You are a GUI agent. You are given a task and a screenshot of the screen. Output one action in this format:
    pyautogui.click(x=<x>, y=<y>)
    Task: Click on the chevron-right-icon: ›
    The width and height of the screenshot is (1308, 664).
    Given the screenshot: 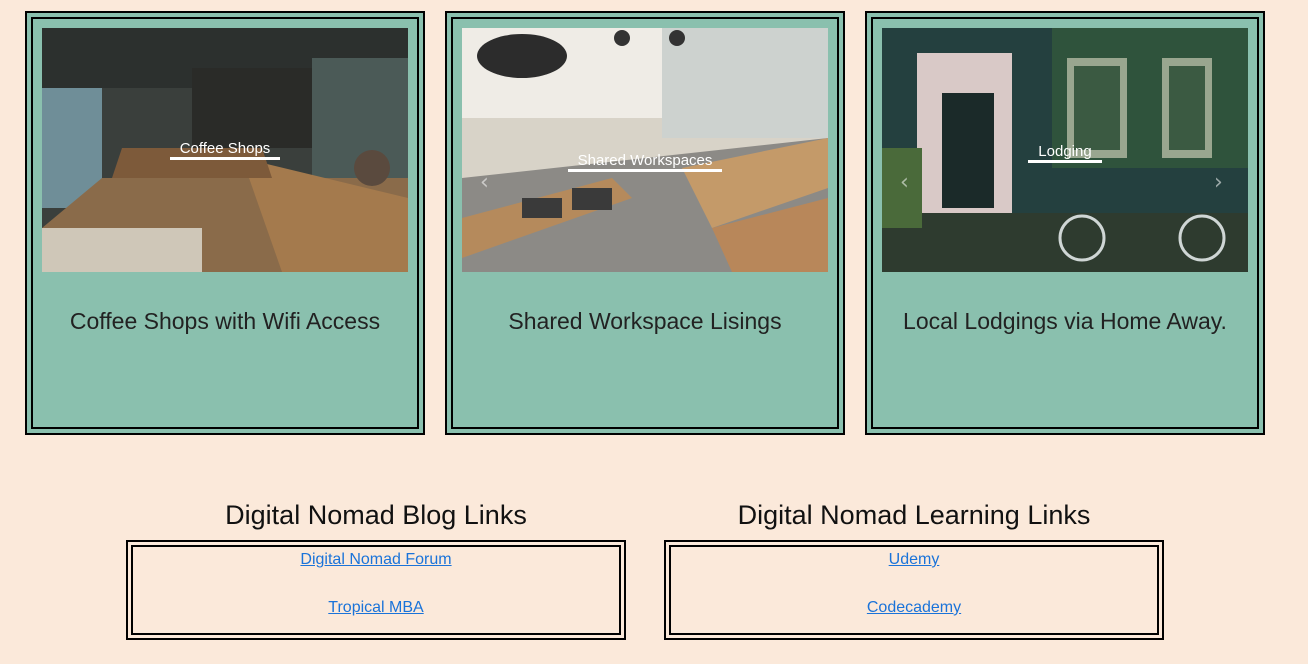 What is the action you would take?
    pyautogui.click(x=1218, y=183)
    